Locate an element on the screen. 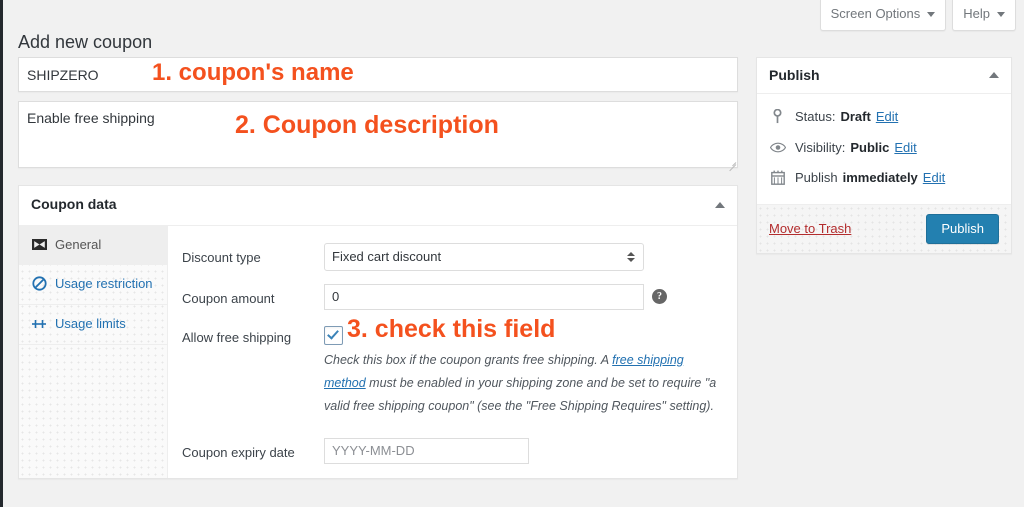 The height and width of the screenshot is (507, 1024). discount-type-label: Discount type is located at coordinates (221, 257).